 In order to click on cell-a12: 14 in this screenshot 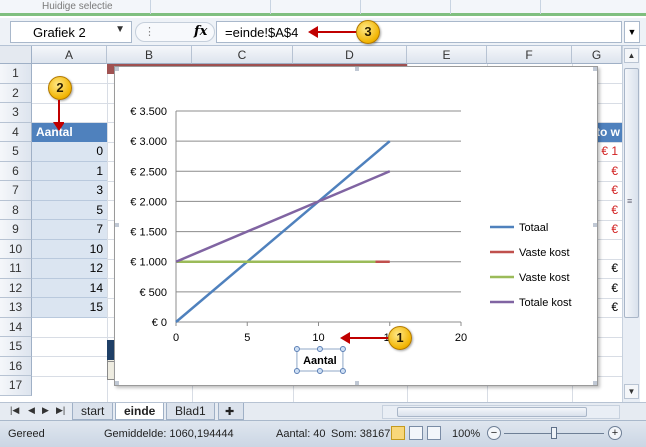, I will do `click(69, 288)`.